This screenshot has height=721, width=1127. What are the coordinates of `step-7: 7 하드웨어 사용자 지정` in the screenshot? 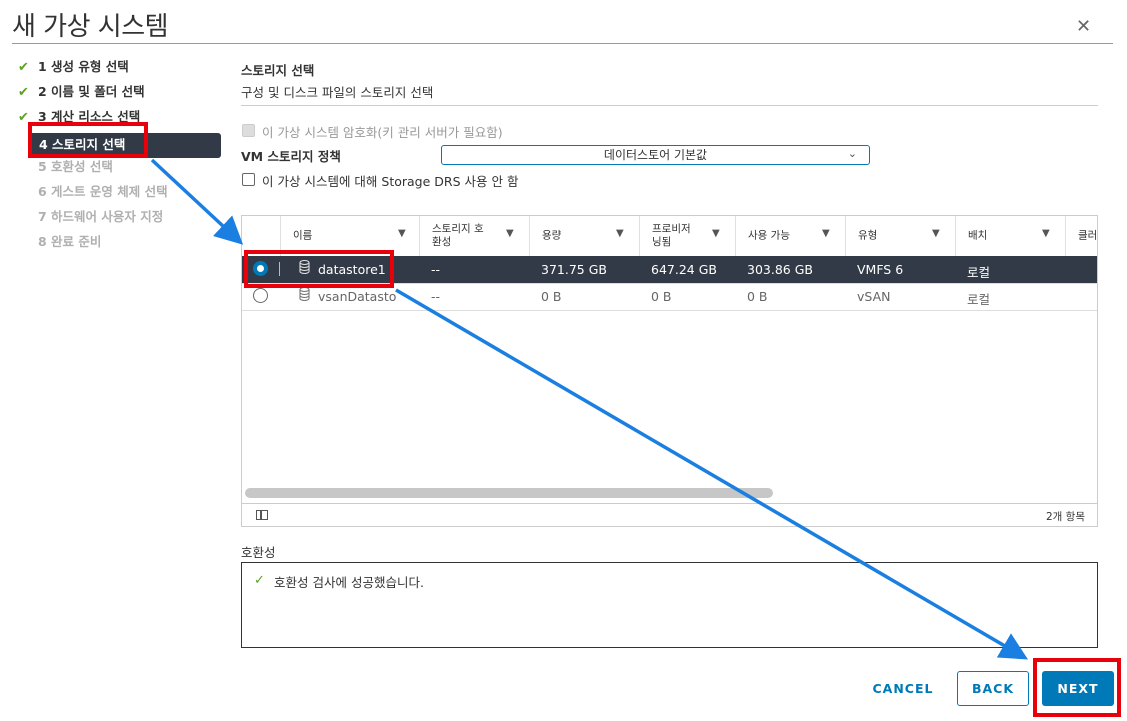 It's located at (120, 220).